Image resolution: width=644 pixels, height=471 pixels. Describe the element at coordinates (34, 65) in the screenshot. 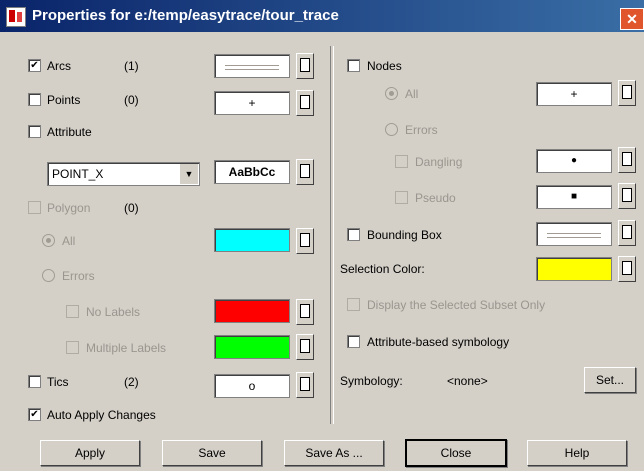

I see `arcs-checkbox: ✔` at that location.